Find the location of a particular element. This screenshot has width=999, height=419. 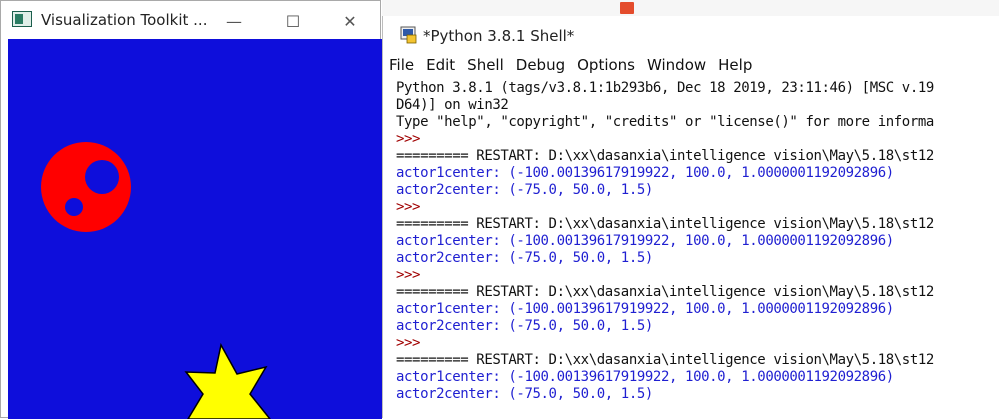

maximize-button: ☐ is located at coordinates (293, 21).